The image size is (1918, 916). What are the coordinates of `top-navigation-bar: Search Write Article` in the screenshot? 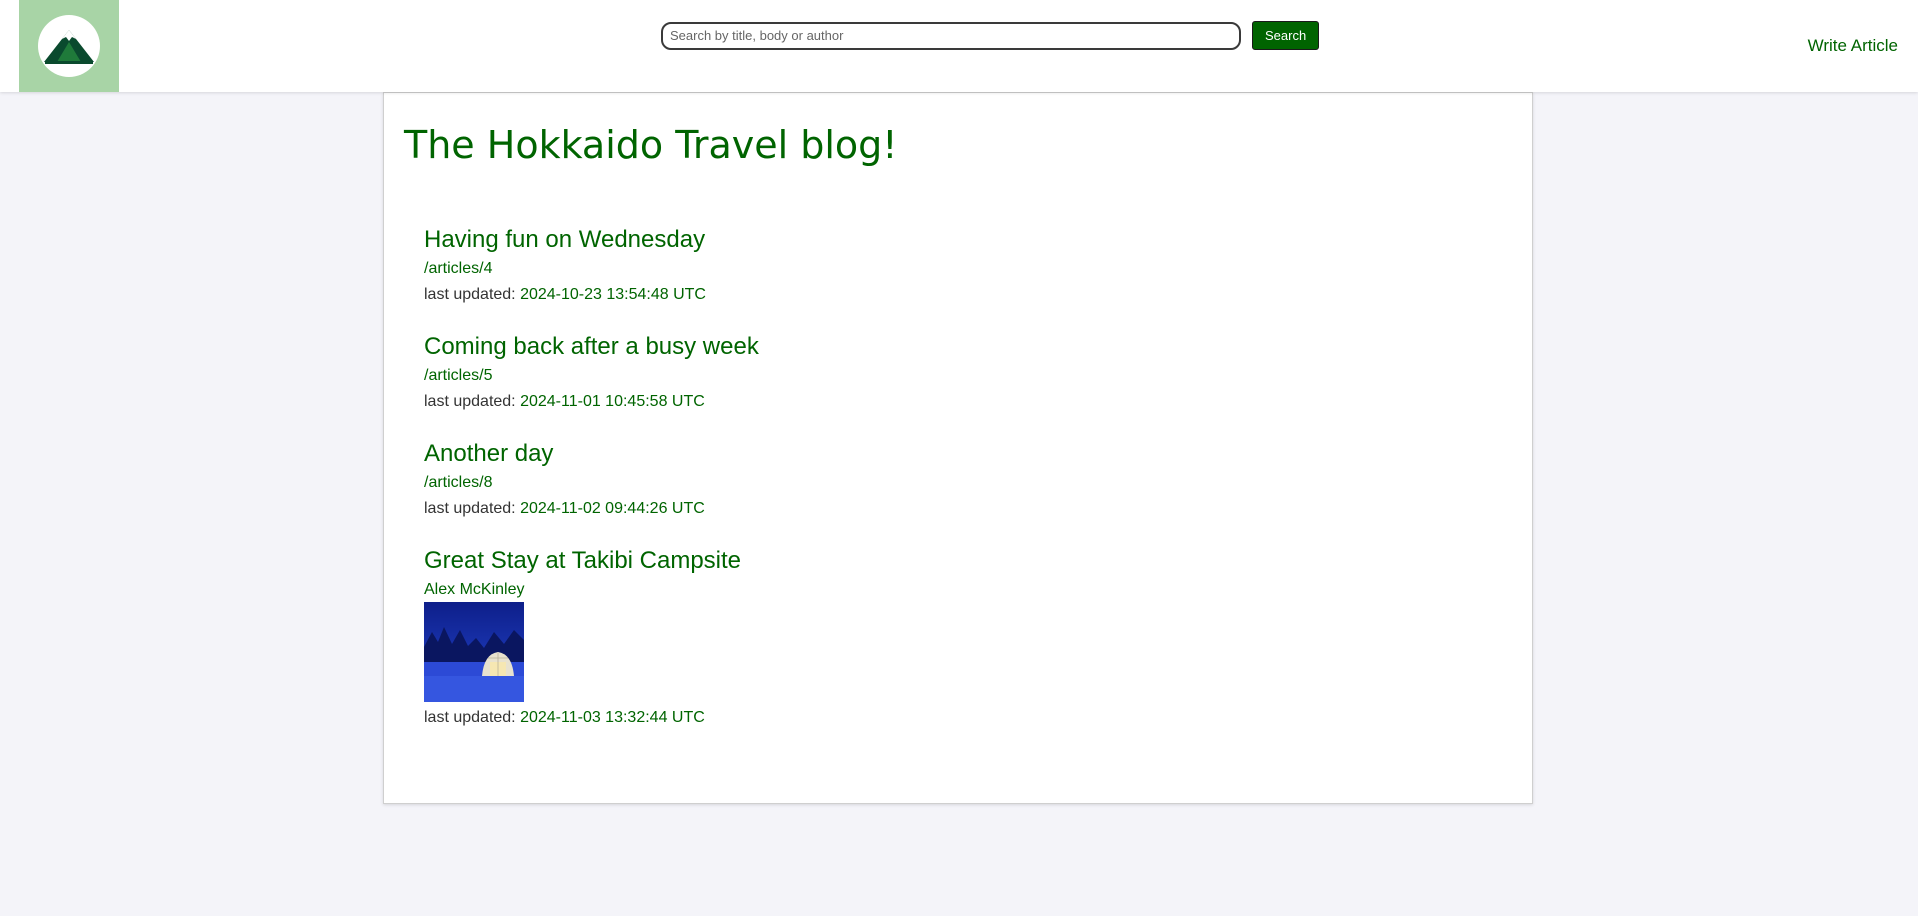 It's located at (959, 46).